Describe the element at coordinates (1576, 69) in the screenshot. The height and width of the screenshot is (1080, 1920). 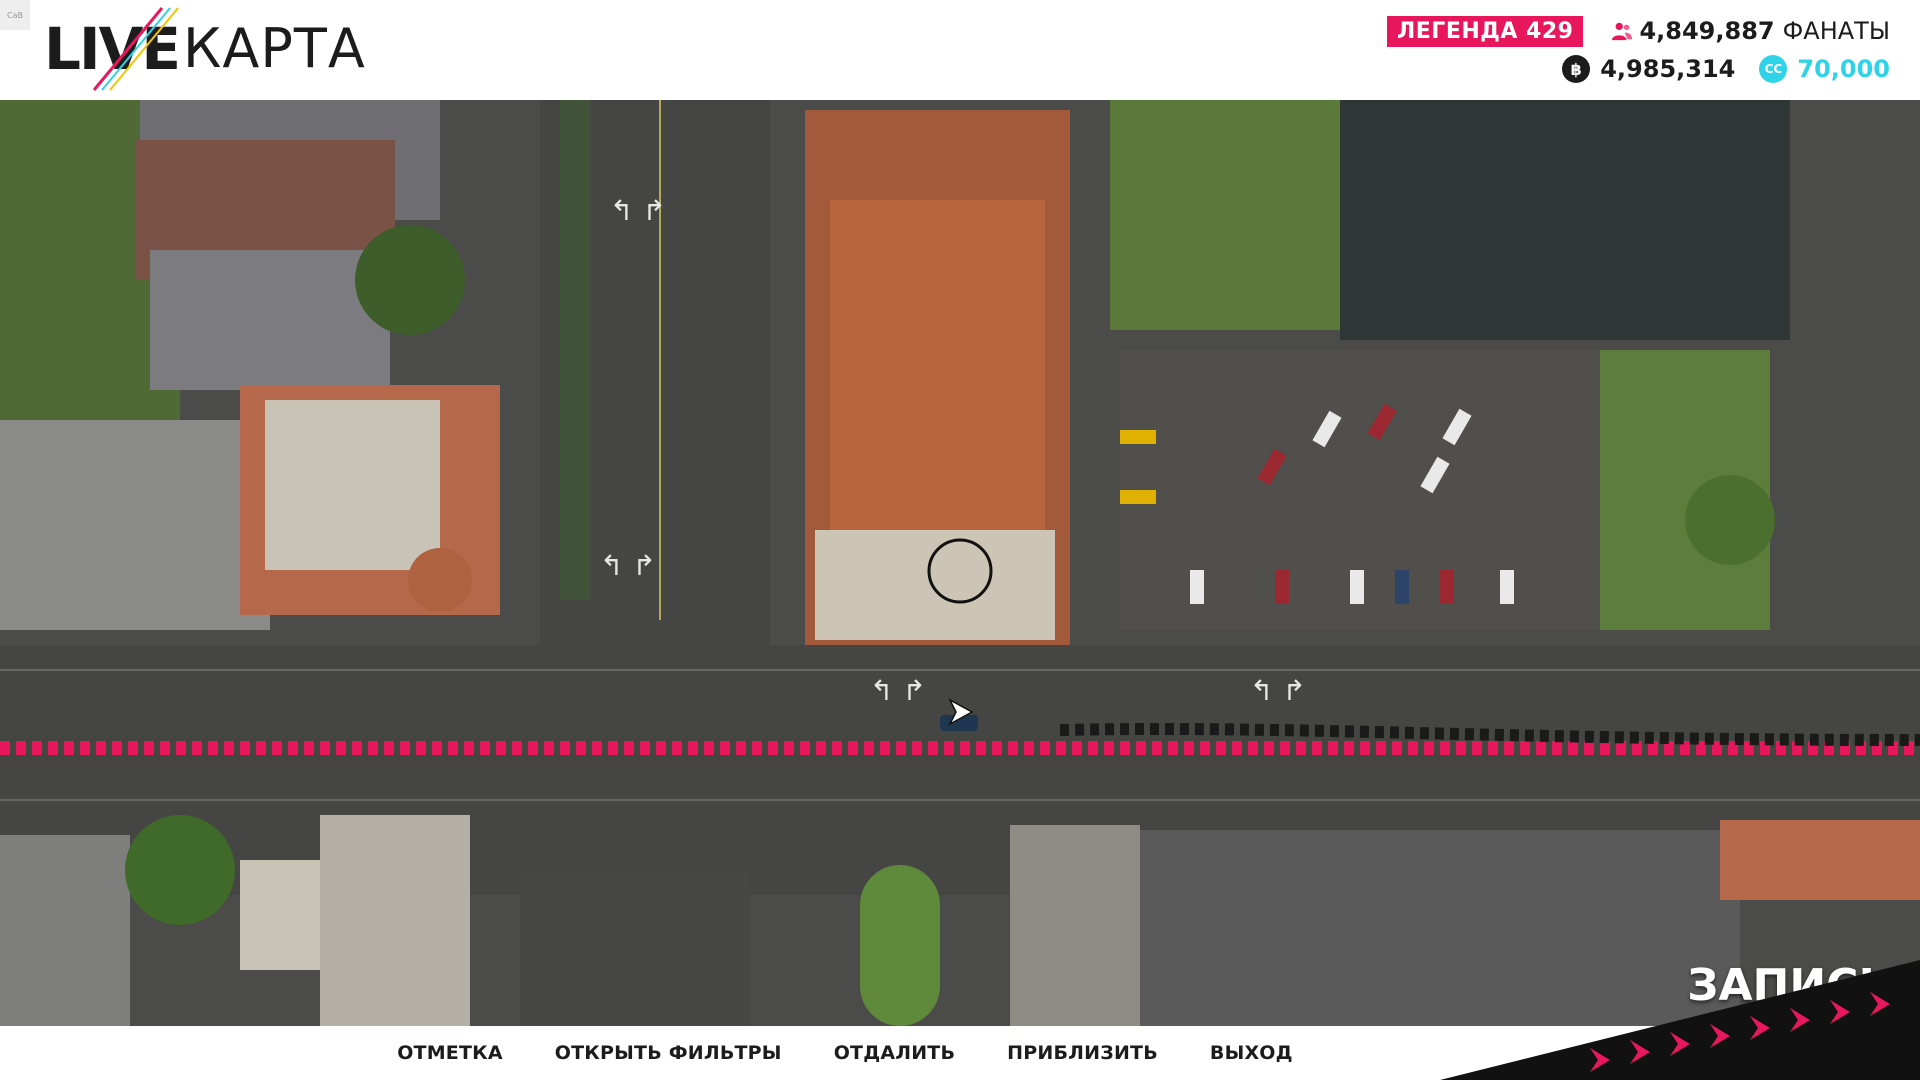
I see `coin-icon: ฿` at that location.